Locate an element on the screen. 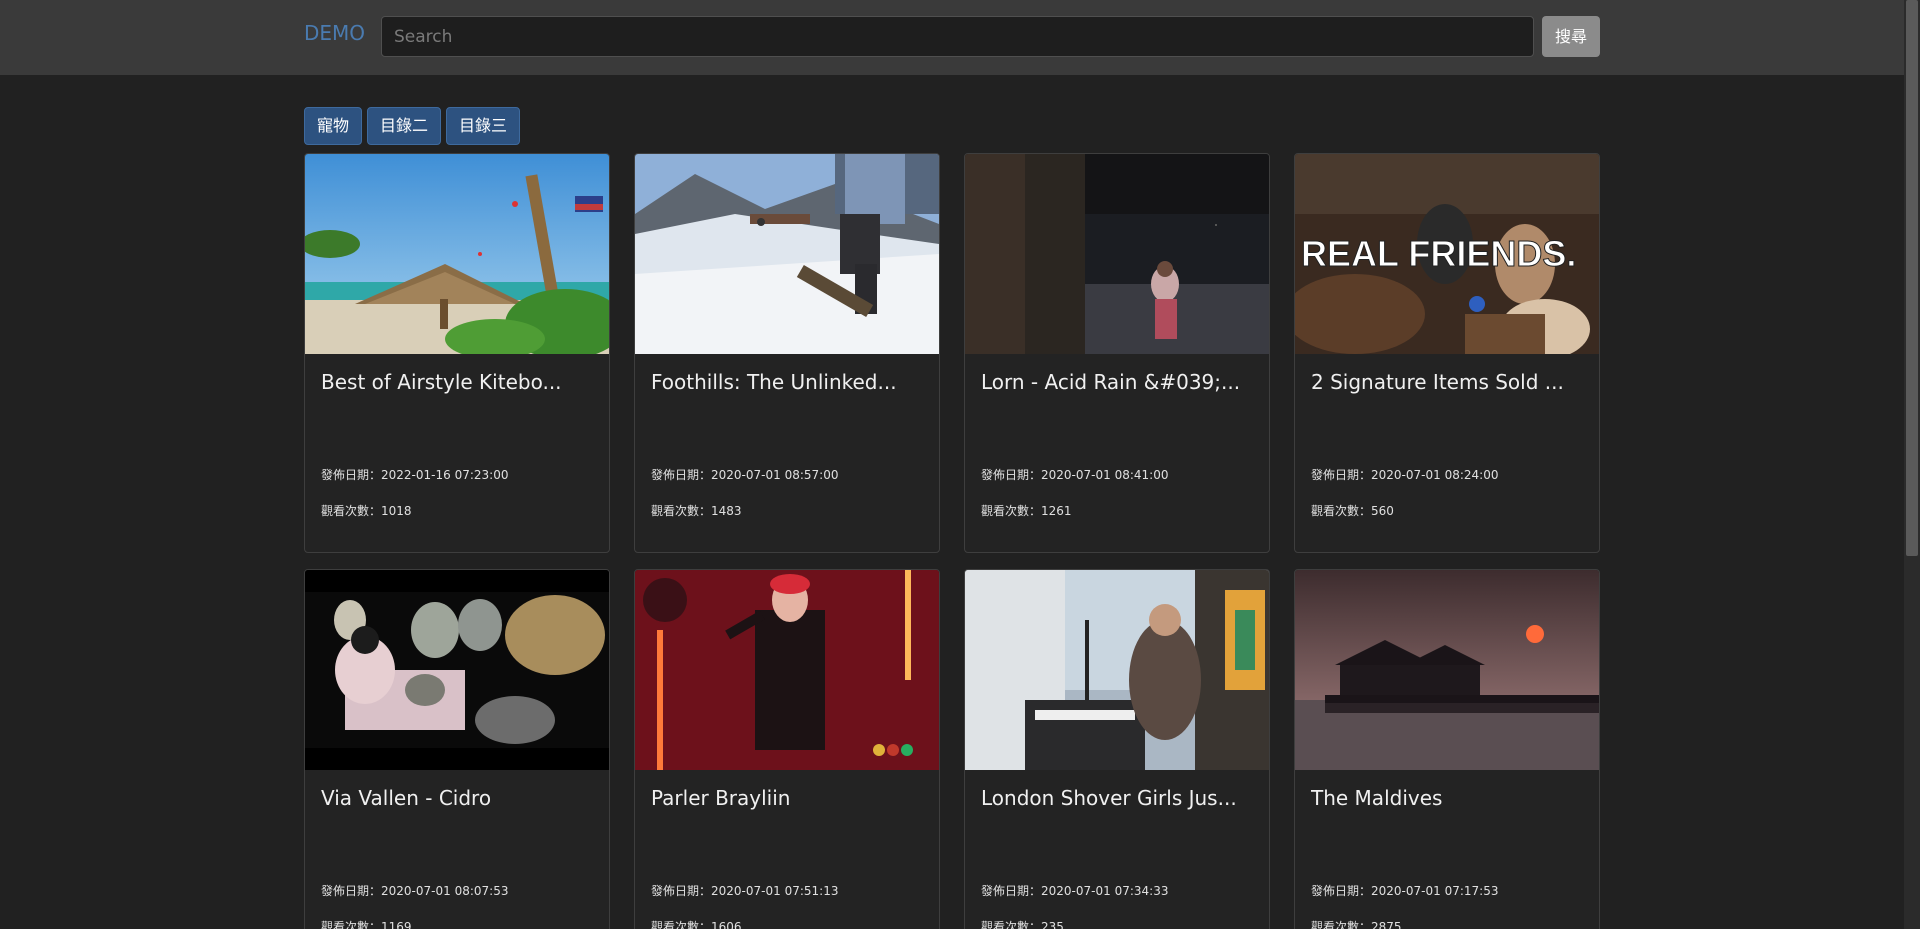  view-count: 觀看次數：2875 is located at coordinates (1356, 923).